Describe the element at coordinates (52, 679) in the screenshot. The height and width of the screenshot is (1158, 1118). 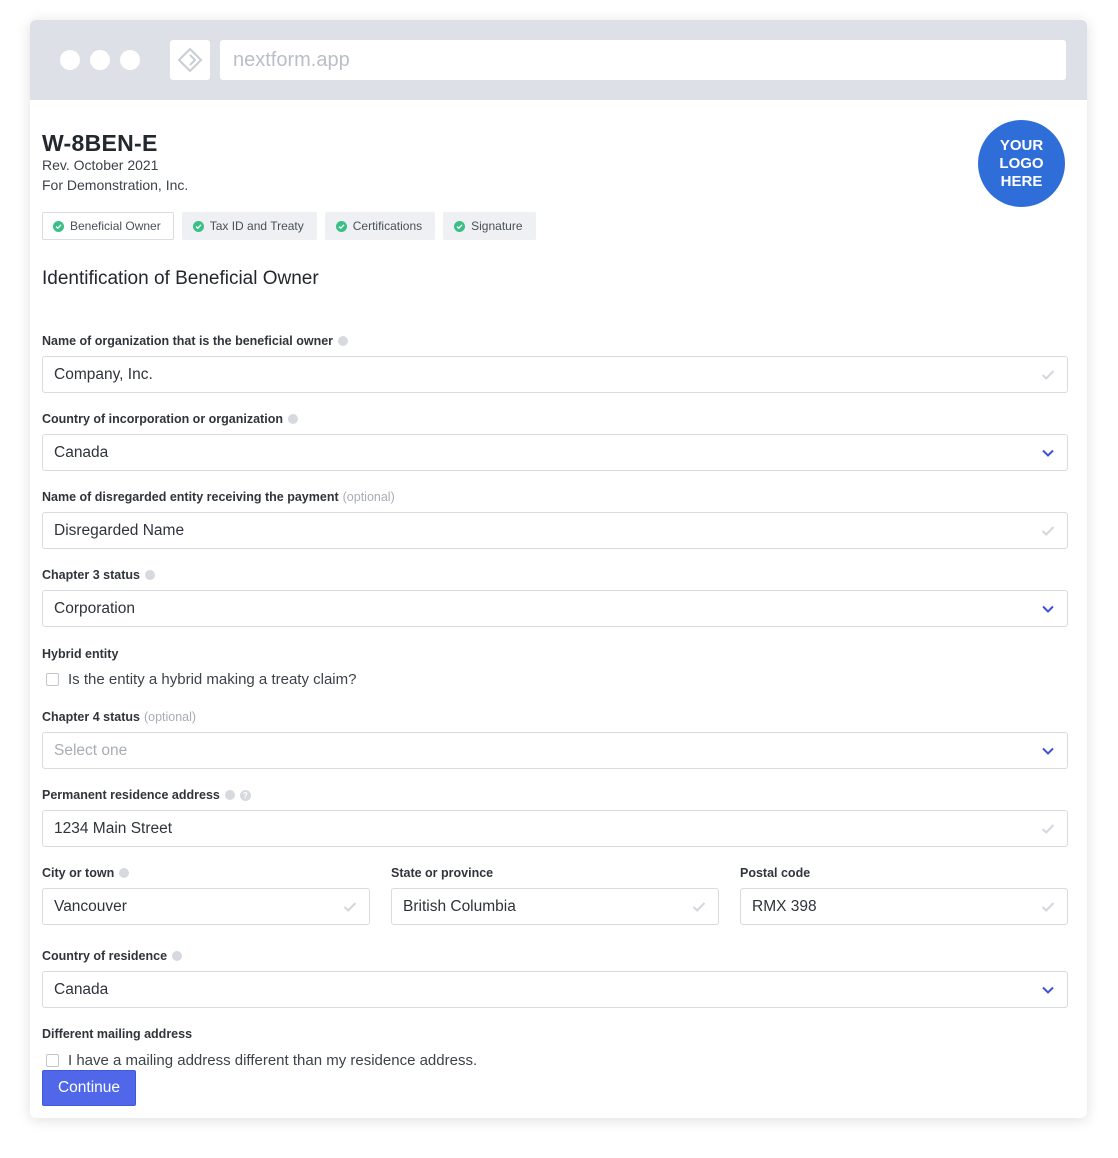
I see `hybrid-entity-checkbox` at that location.